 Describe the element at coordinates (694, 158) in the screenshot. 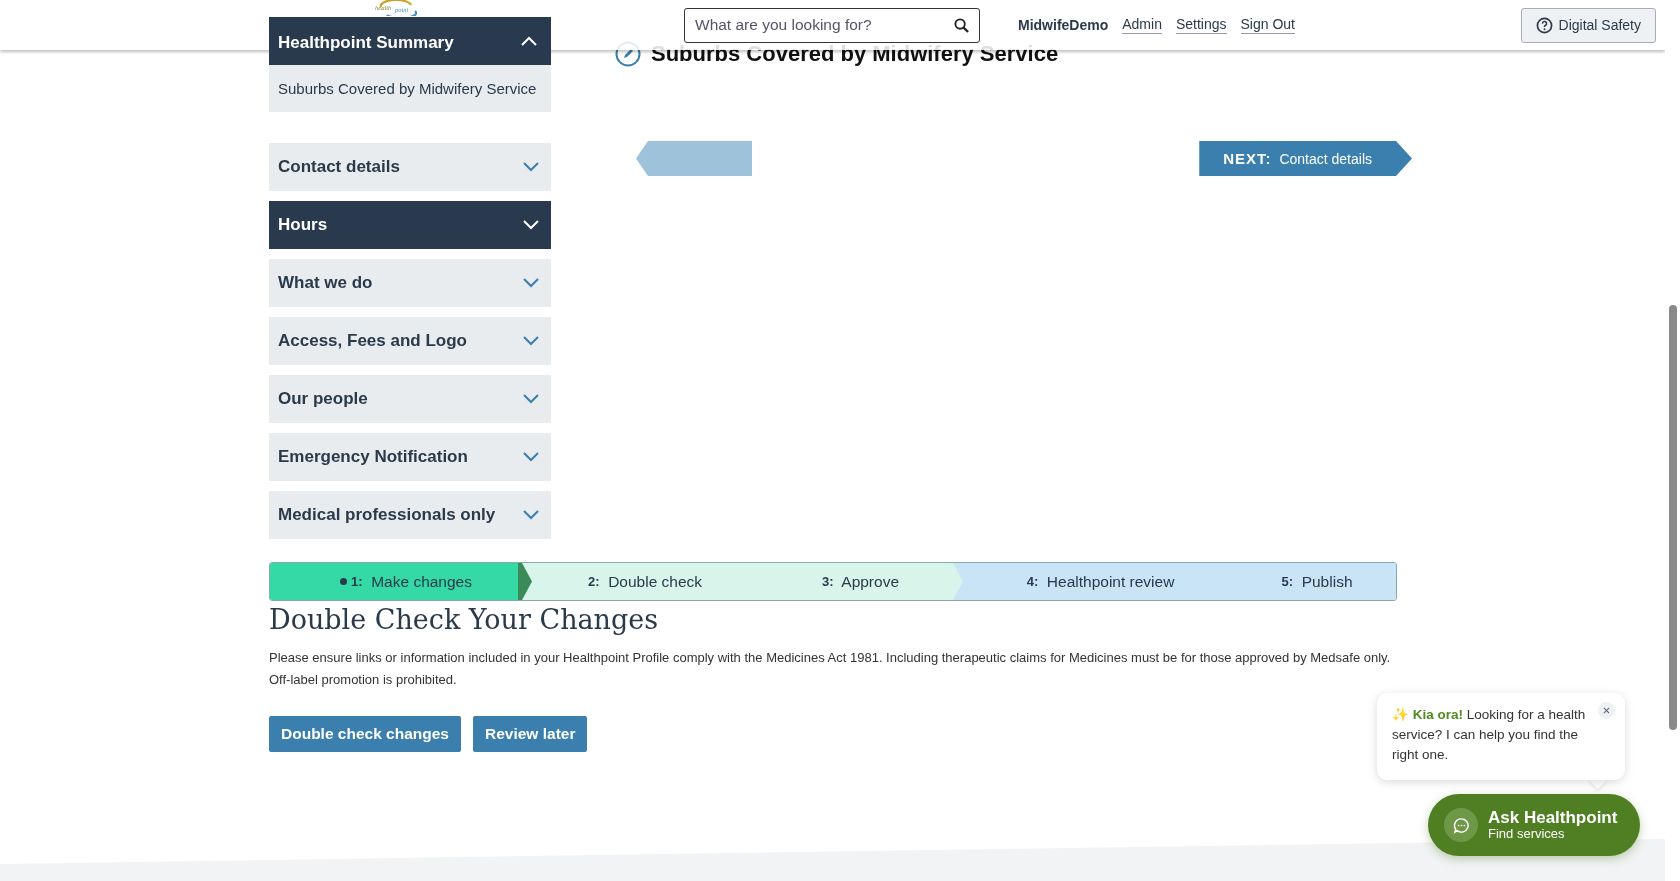

I see `previous-button` at that location.